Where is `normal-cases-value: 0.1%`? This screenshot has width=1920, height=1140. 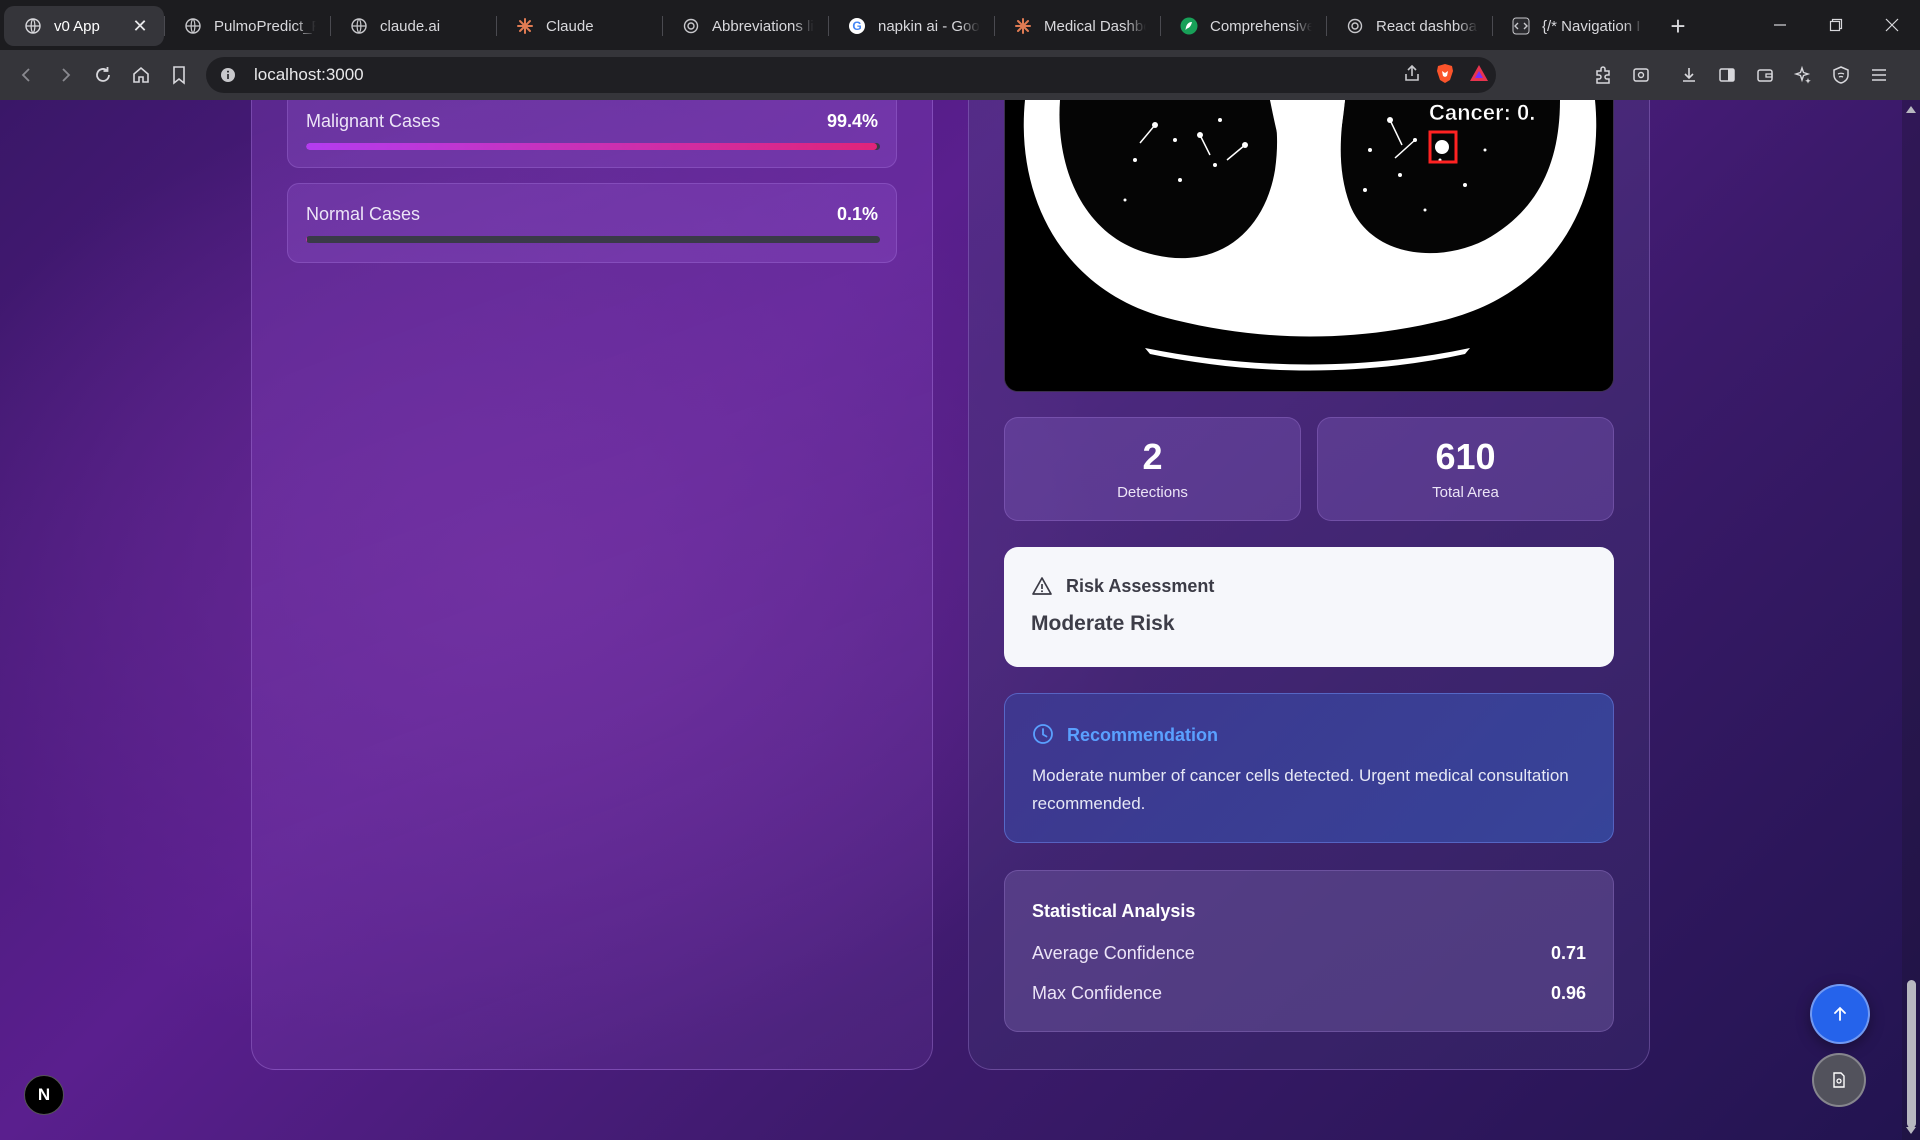
normal-cases-value: 0.1% is located at coordinates (857, 214).